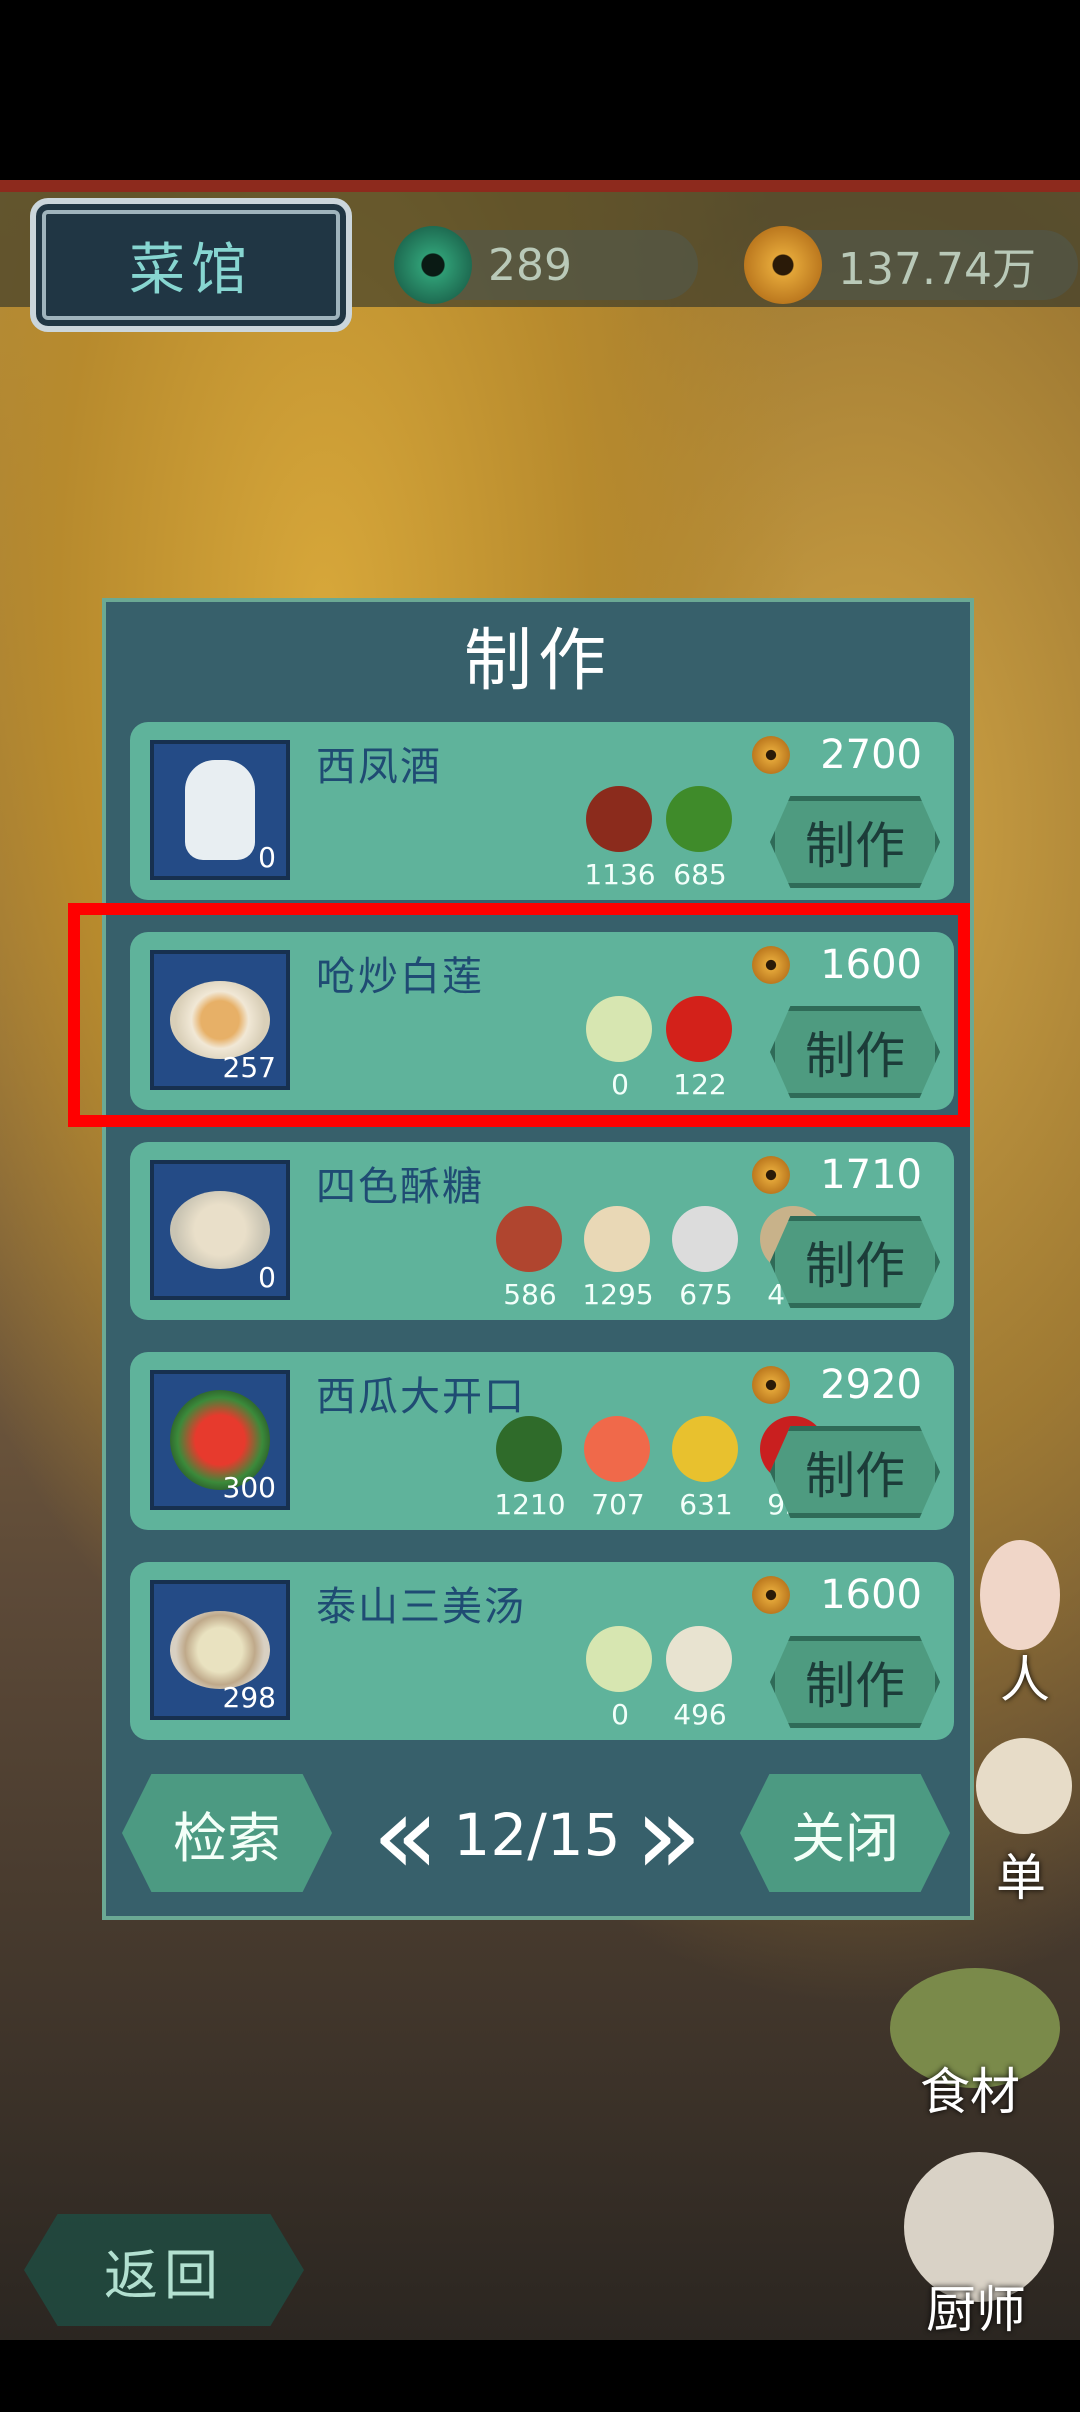 This screenshot has width=1080, height=2412. I want to click on panel-title: 制作, so click(537, 661).